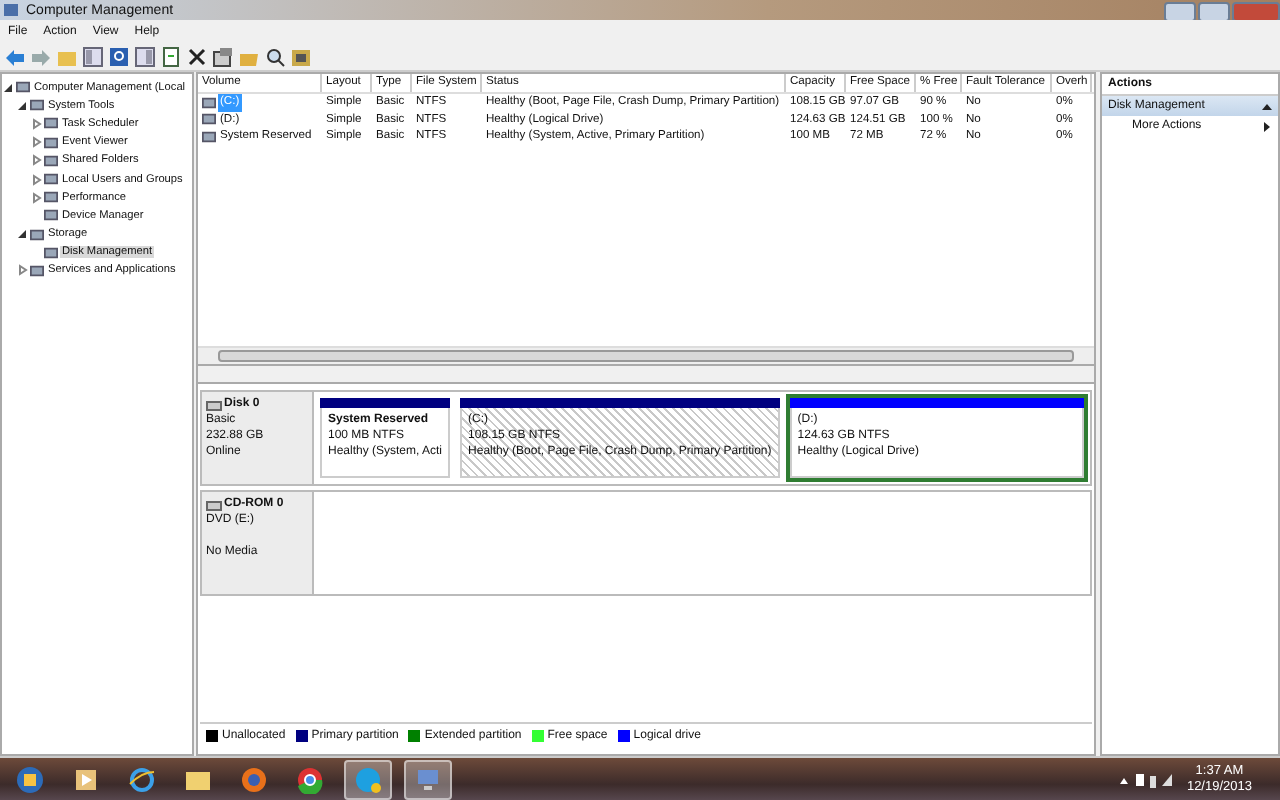  I want to click on submenu-arrow-icon, so click(1267, 126).